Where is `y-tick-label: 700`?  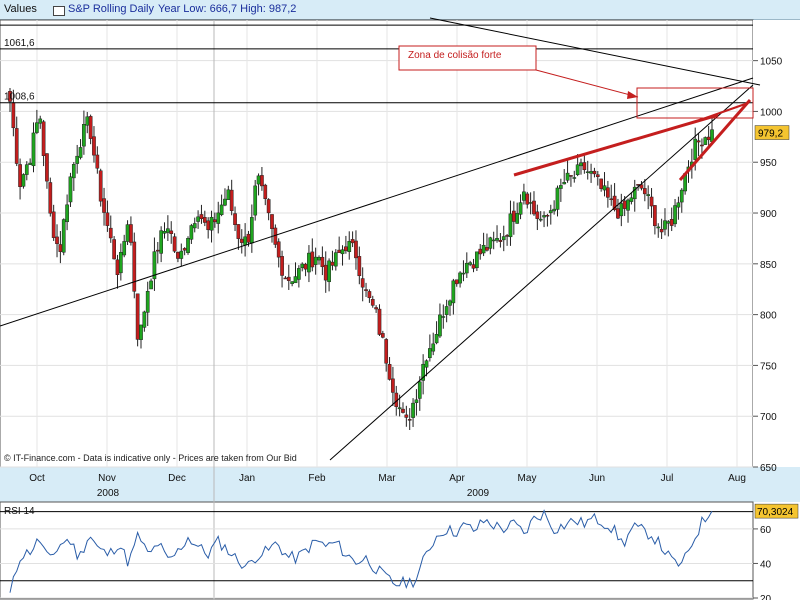 y-tick-label: 700 is located at coordinates (768, 417).